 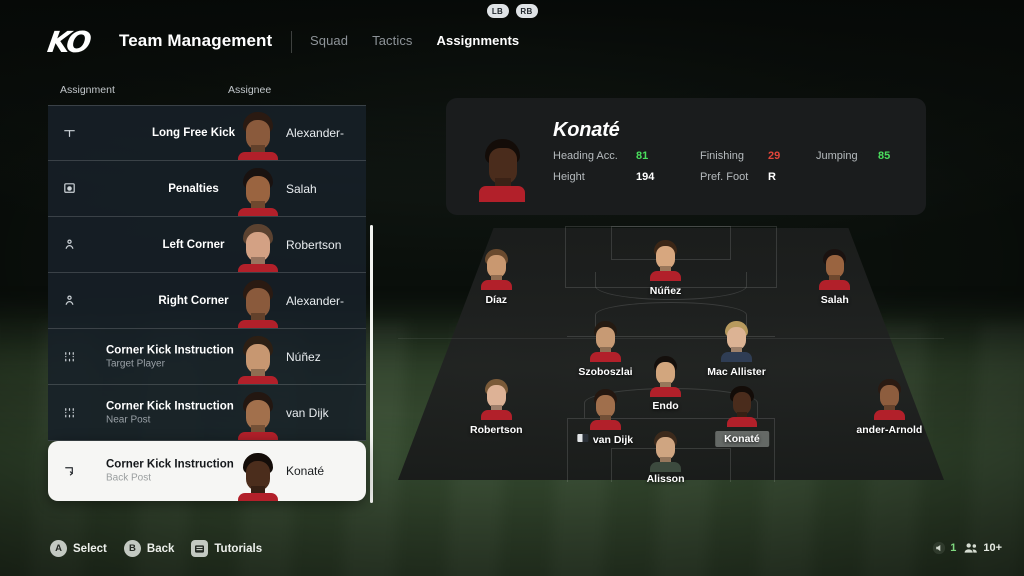 I want to click on pitch-player-name: ander-Arnold, so click(x=889, y=430).